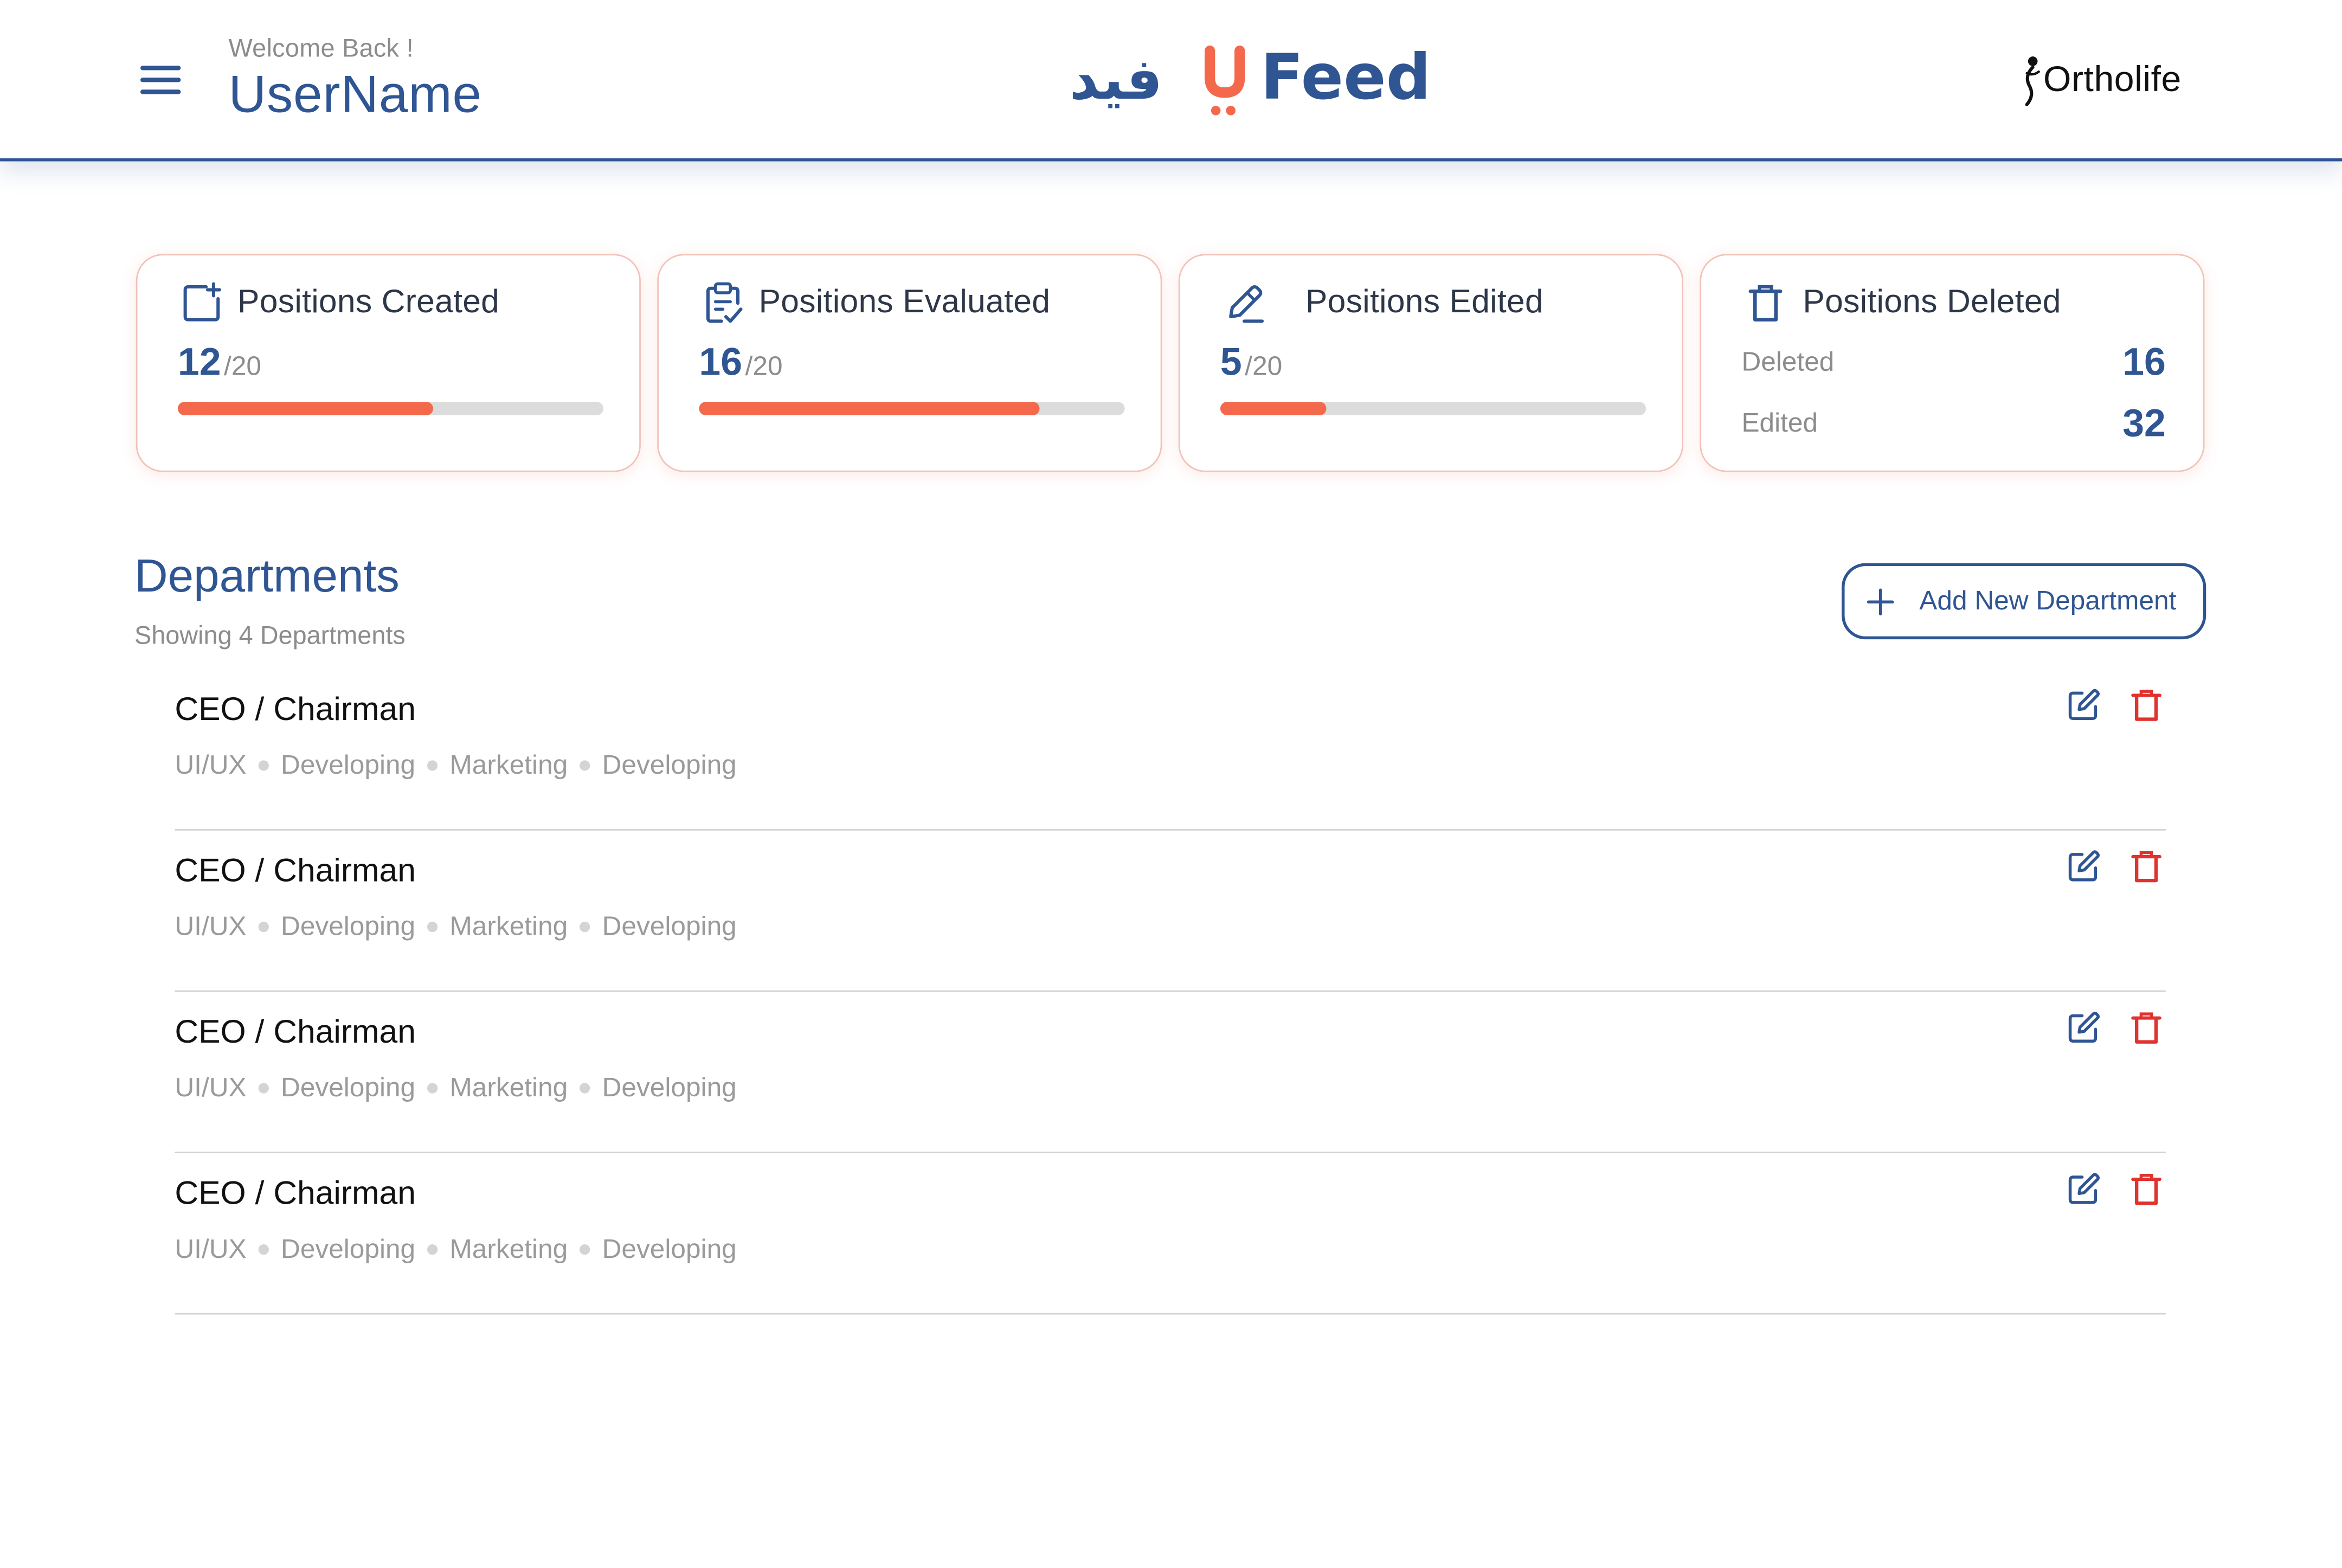  I want to click on edited-value: 32, so click(2144, 423).